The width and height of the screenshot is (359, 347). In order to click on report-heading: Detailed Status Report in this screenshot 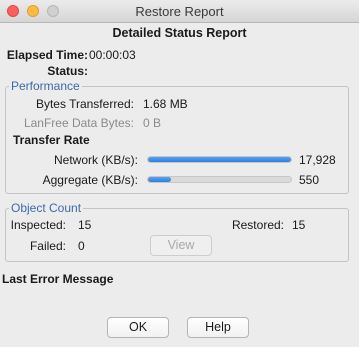, I will do `click(179, 33)`.